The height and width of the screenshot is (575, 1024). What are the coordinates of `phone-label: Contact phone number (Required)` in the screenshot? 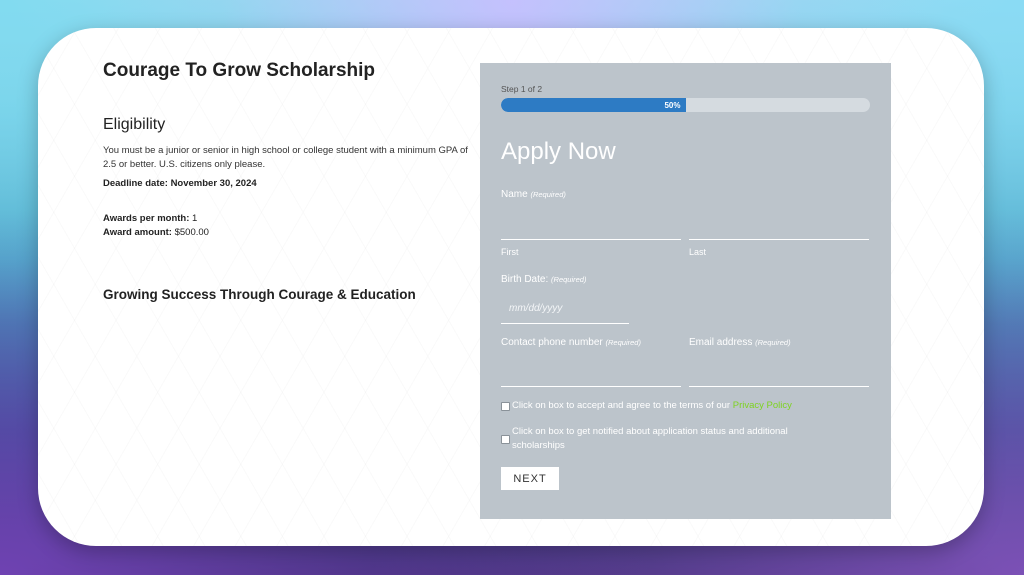 It's located at (571, 342).